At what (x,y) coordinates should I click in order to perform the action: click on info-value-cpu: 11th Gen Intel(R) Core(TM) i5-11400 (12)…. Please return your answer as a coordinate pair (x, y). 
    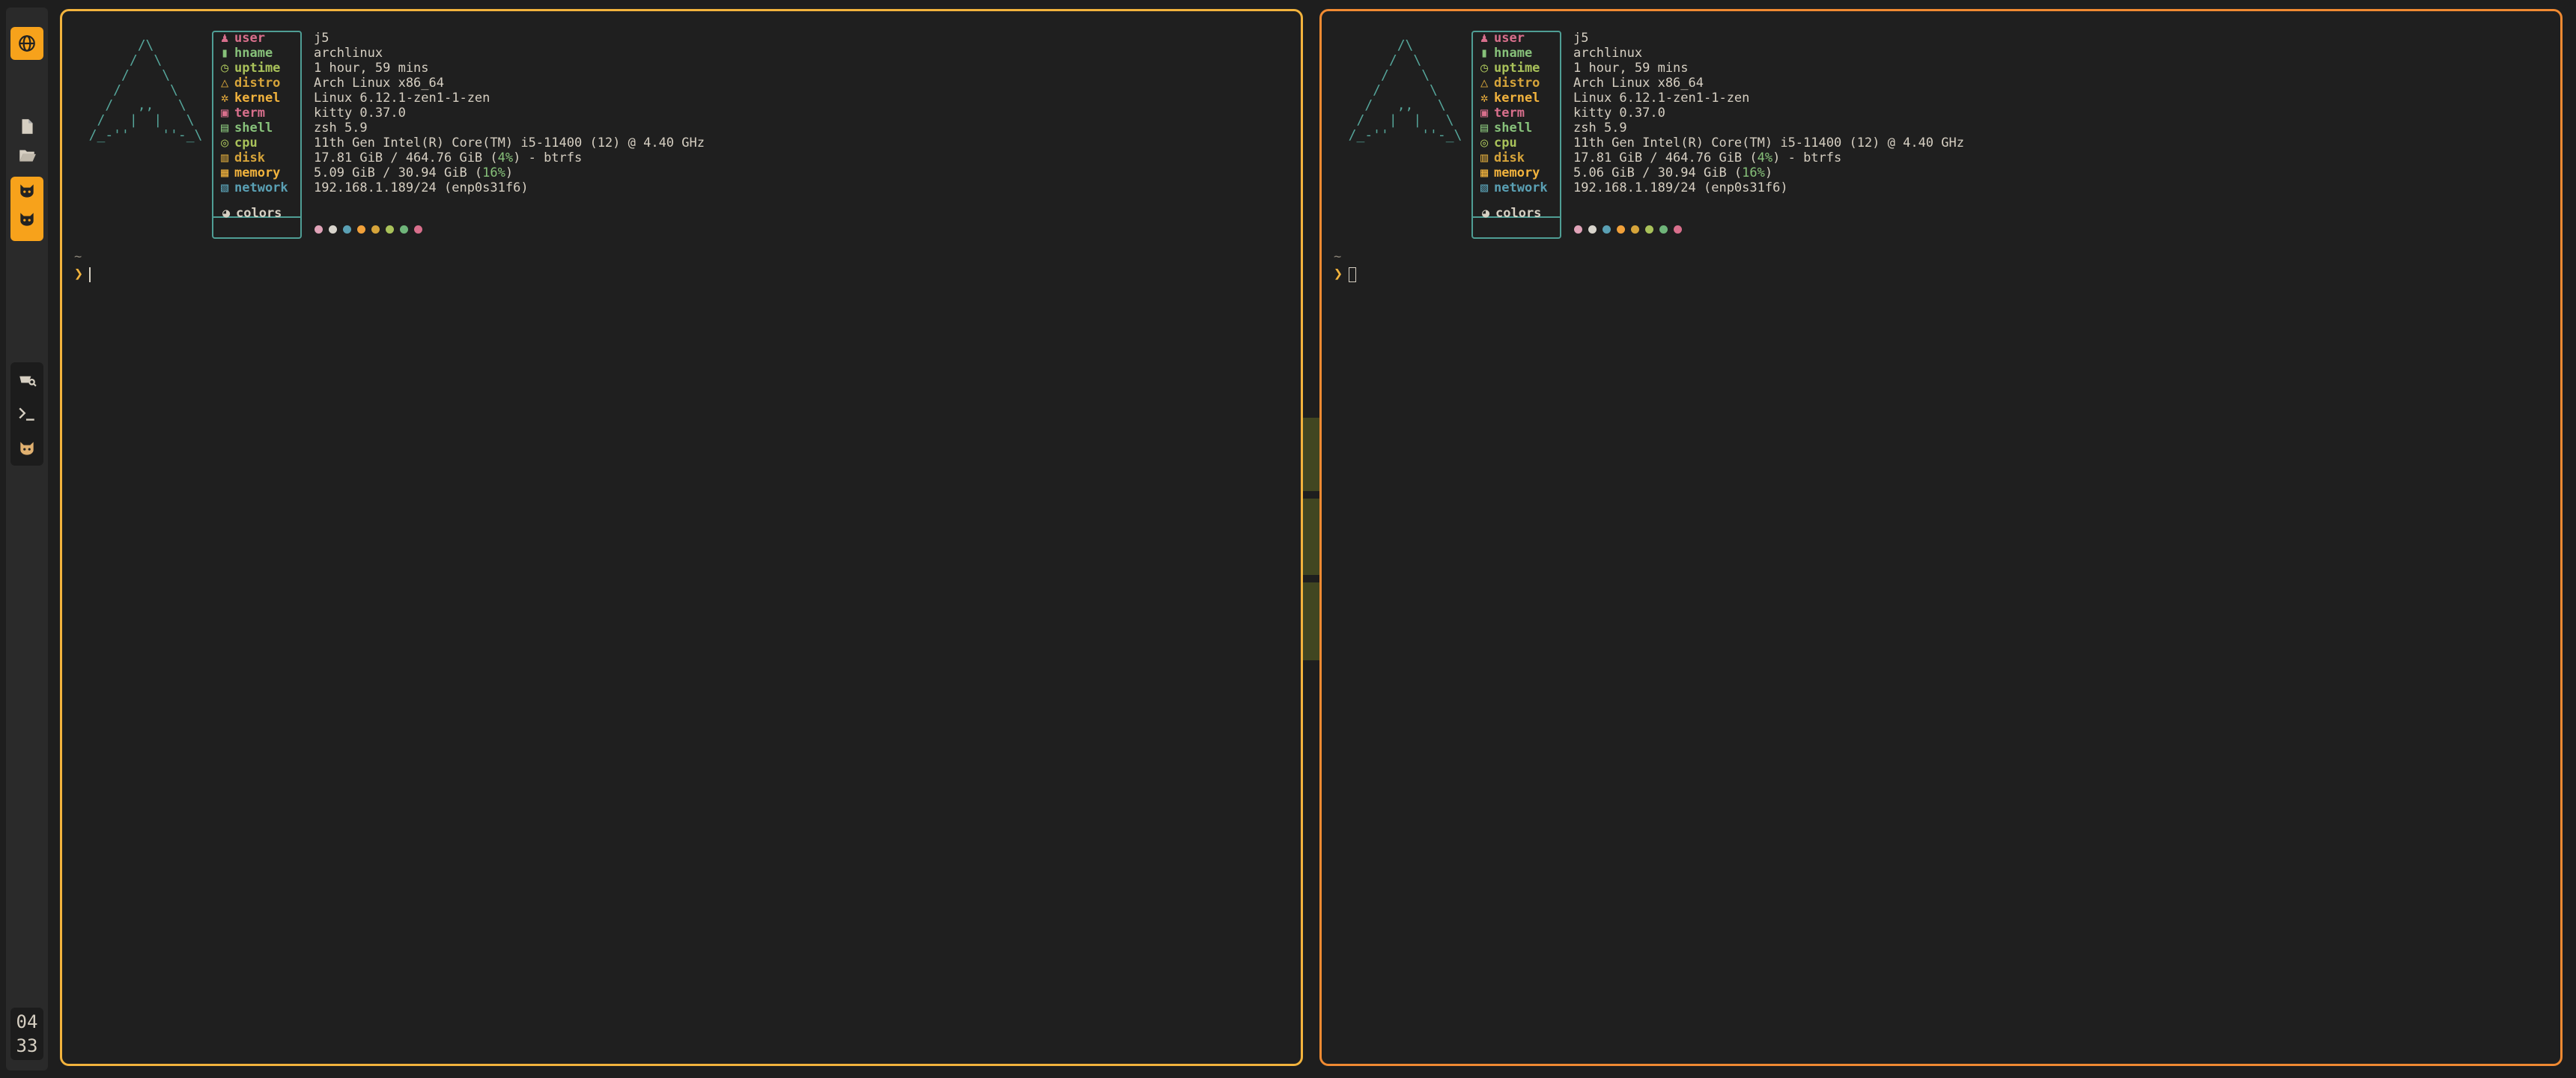
    Looking at the image, I should click on (1768, 142).